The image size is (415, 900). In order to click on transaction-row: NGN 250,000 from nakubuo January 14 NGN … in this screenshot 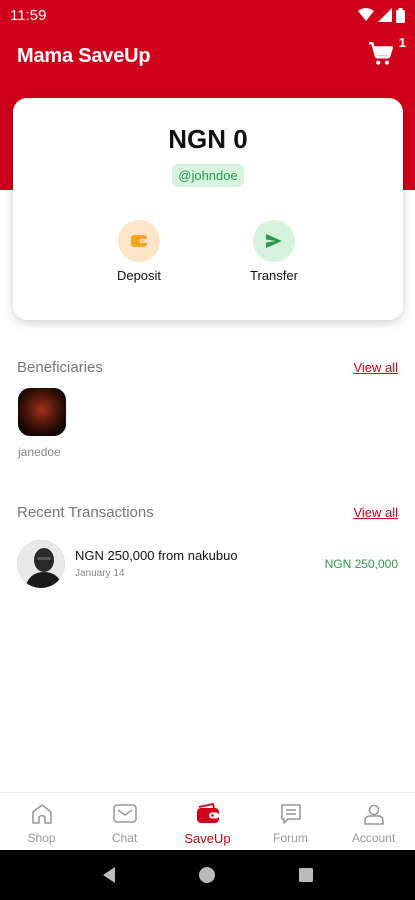, I will do `click(207, 564)`.